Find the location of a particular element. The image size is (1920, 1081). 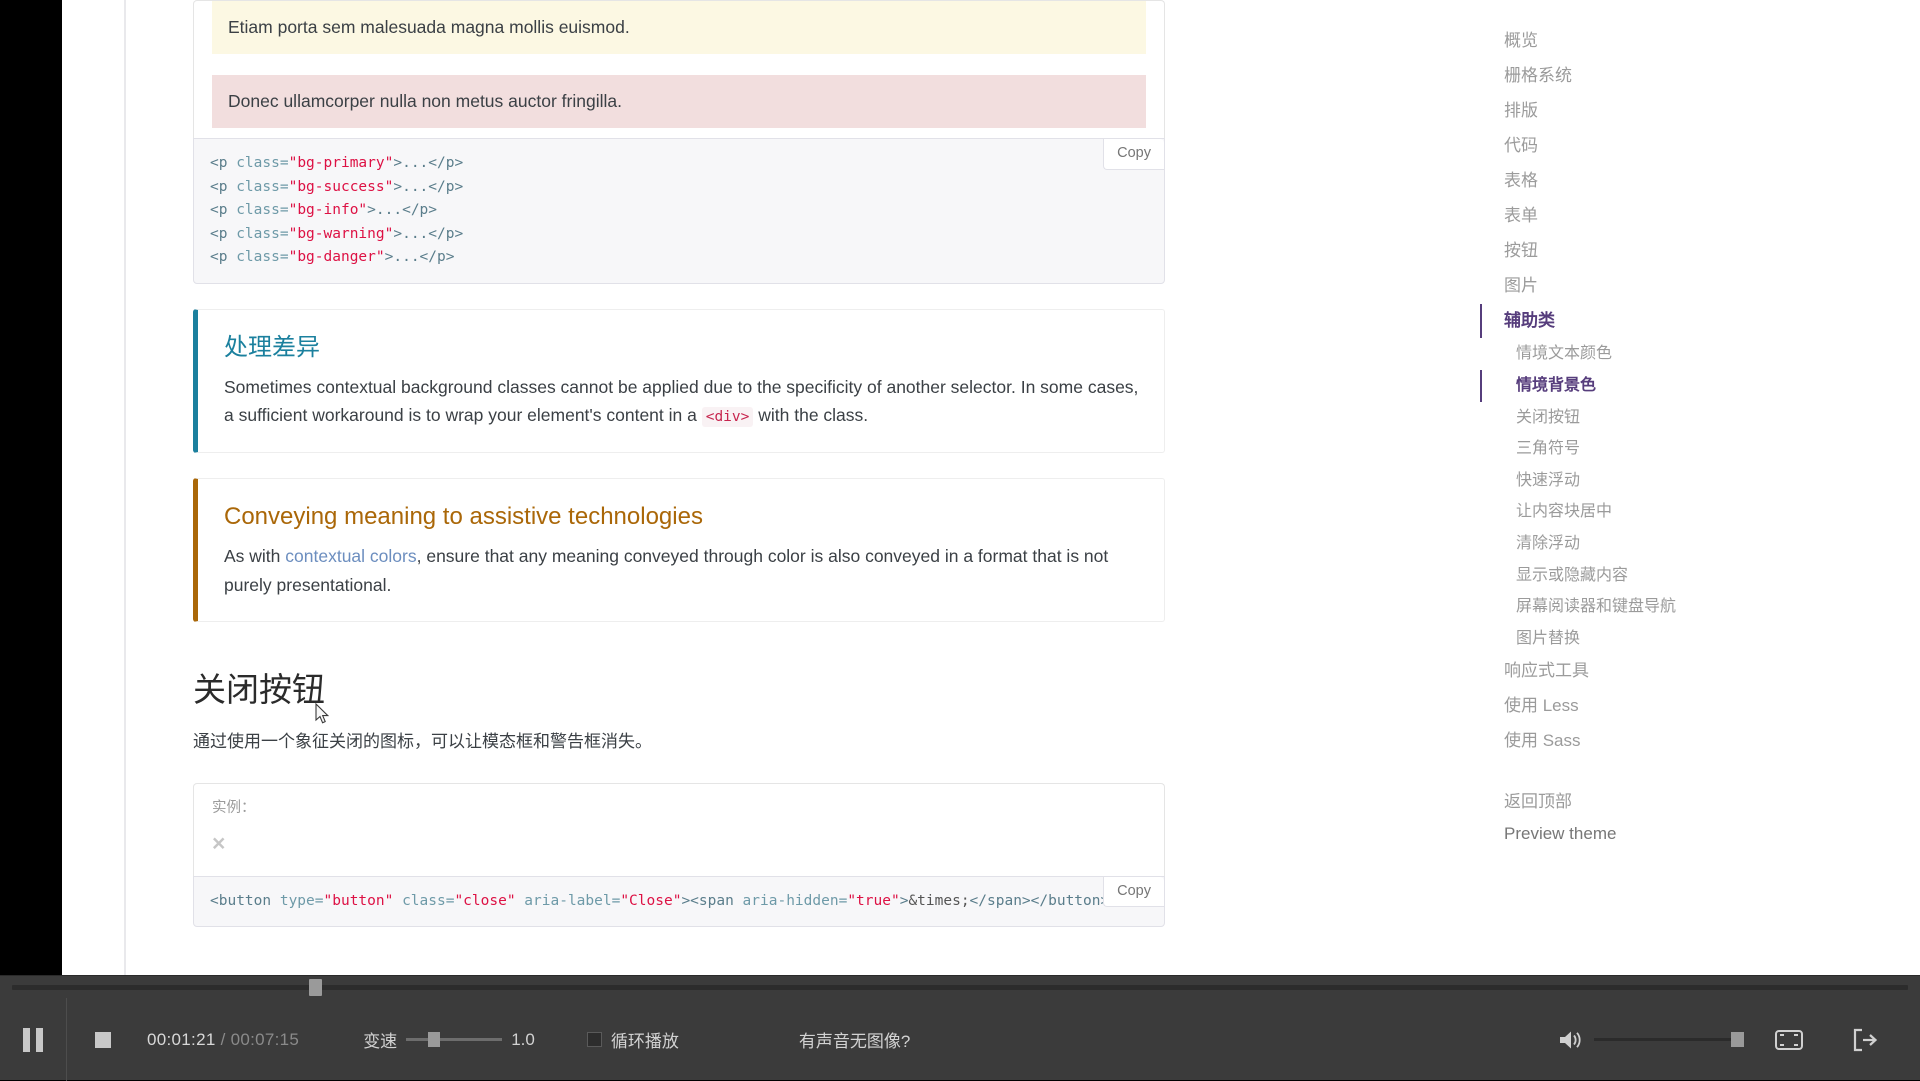

sidebar-item-label: 情境背景色 is located at coordinates (1631, 386).